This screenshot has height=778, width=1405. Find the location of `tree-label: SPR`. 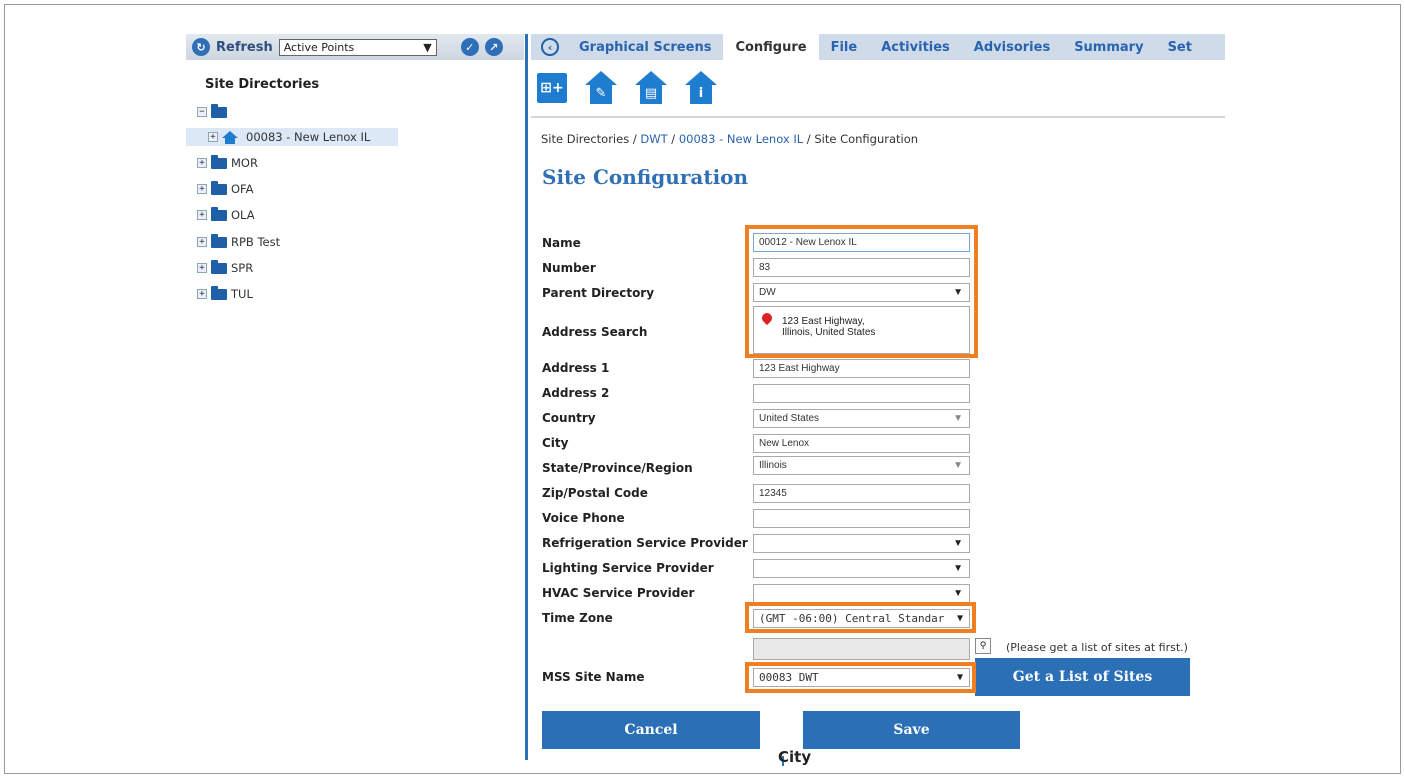

tree-label: SPR is located at coordinates (242, 268).